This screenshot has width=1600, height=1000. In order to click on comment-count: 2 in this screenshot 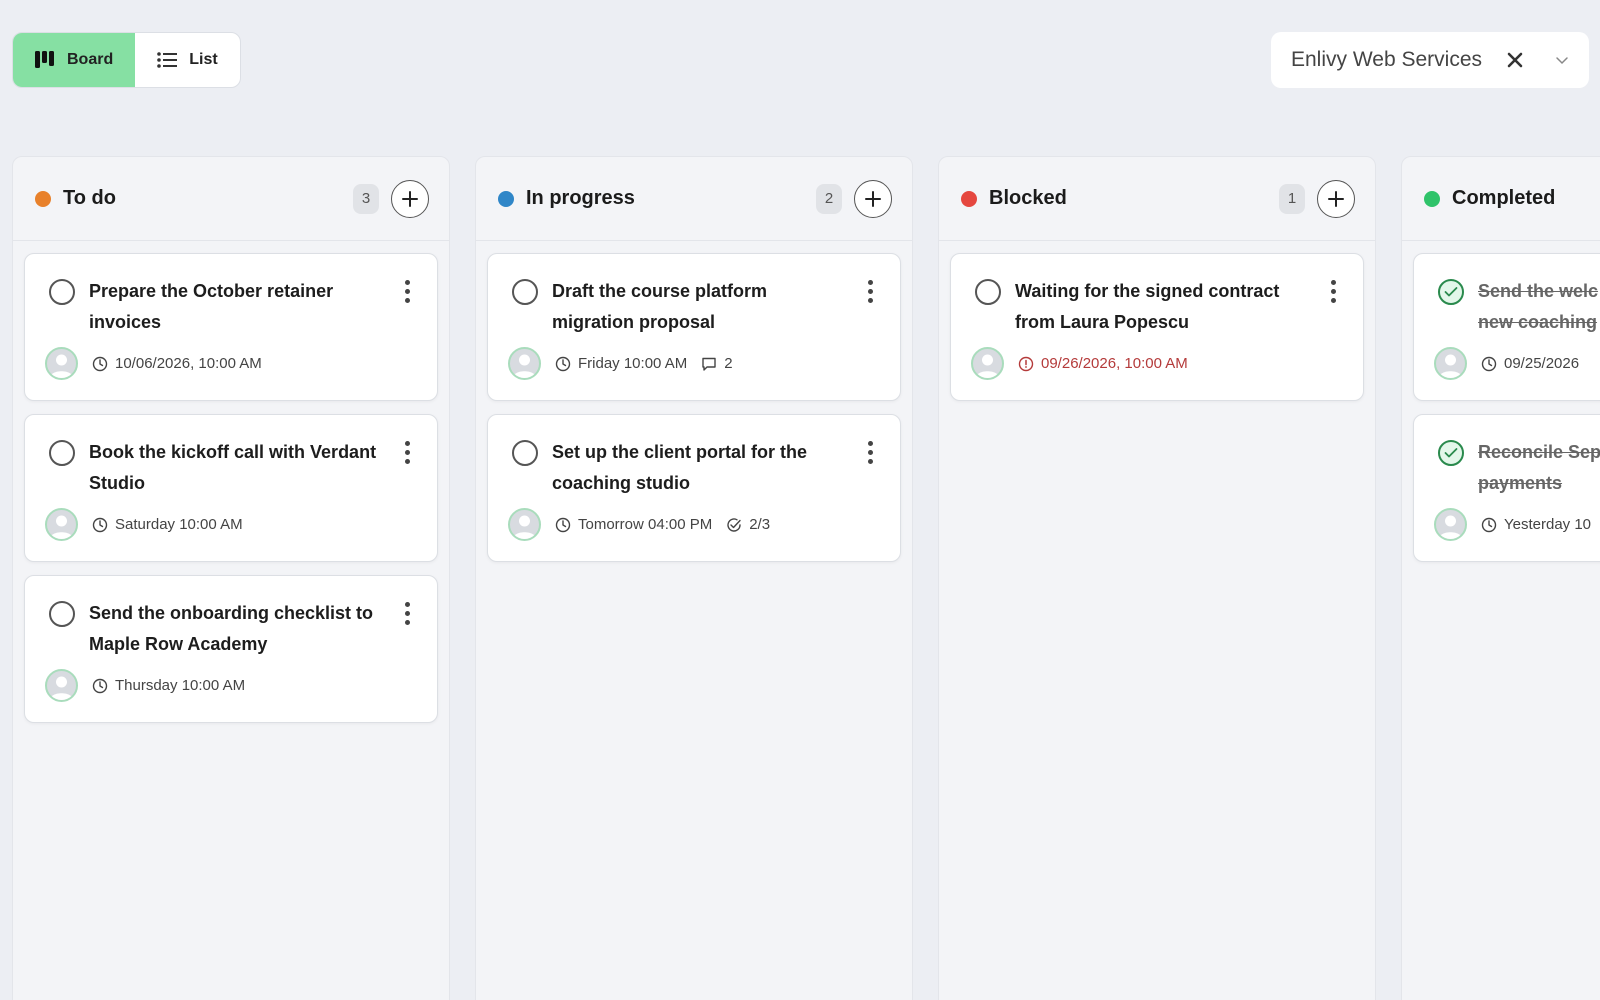, I will do `click(728, 363)`.